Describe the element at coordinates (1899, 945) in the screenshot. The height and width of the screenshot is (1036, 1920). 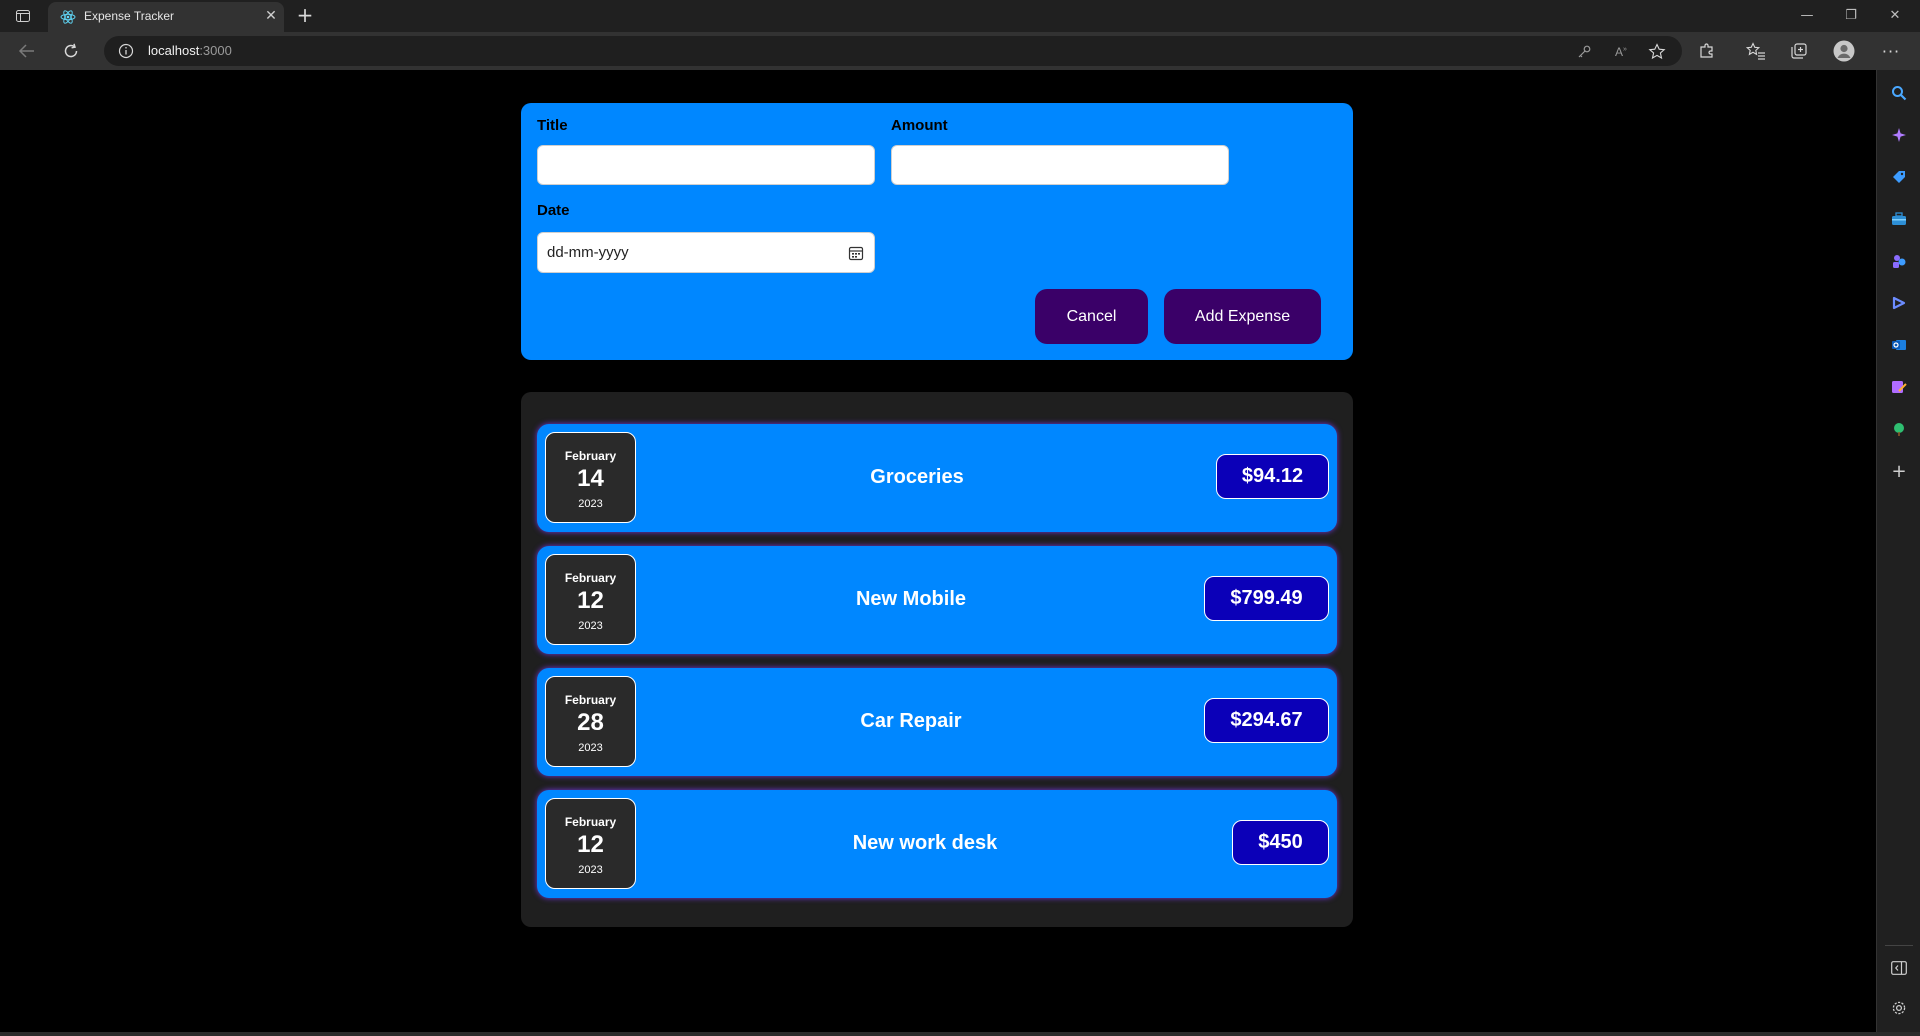
I see `sidebar-divider` at that location.